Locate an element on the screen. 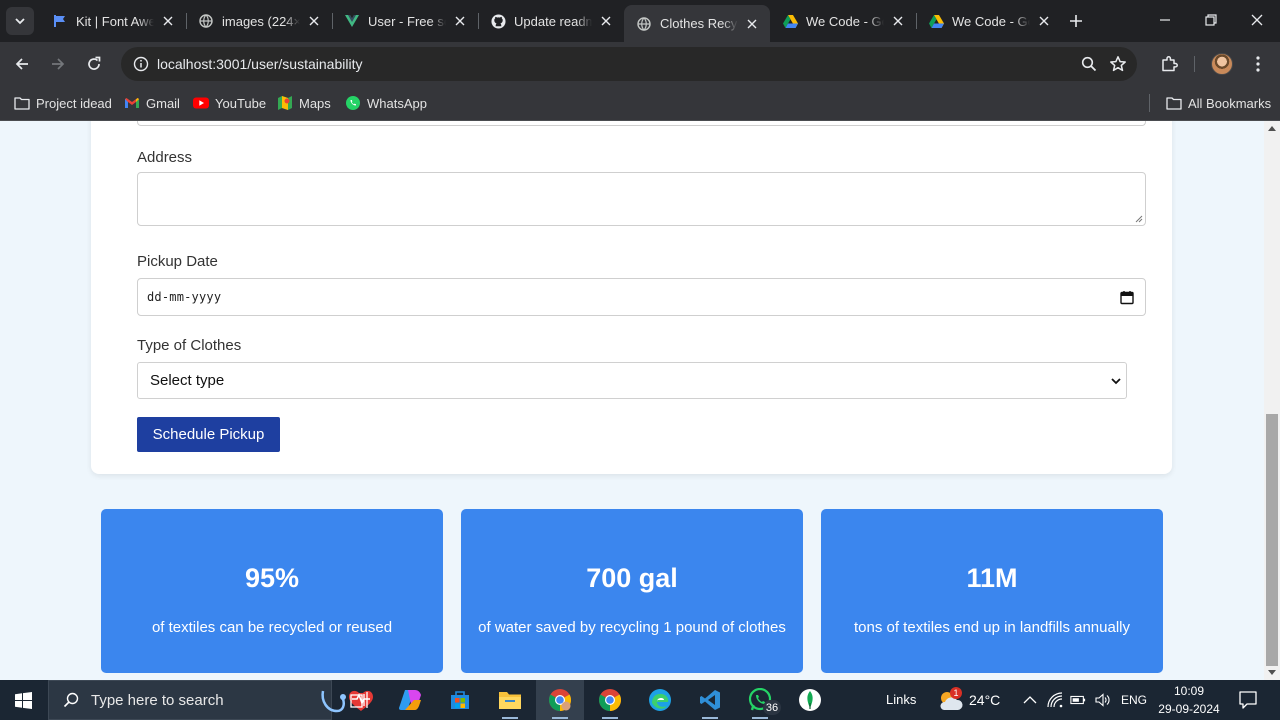 This screenshot has height=720, width=1280. arrow-left-icon is located at coordinates (21, 64).